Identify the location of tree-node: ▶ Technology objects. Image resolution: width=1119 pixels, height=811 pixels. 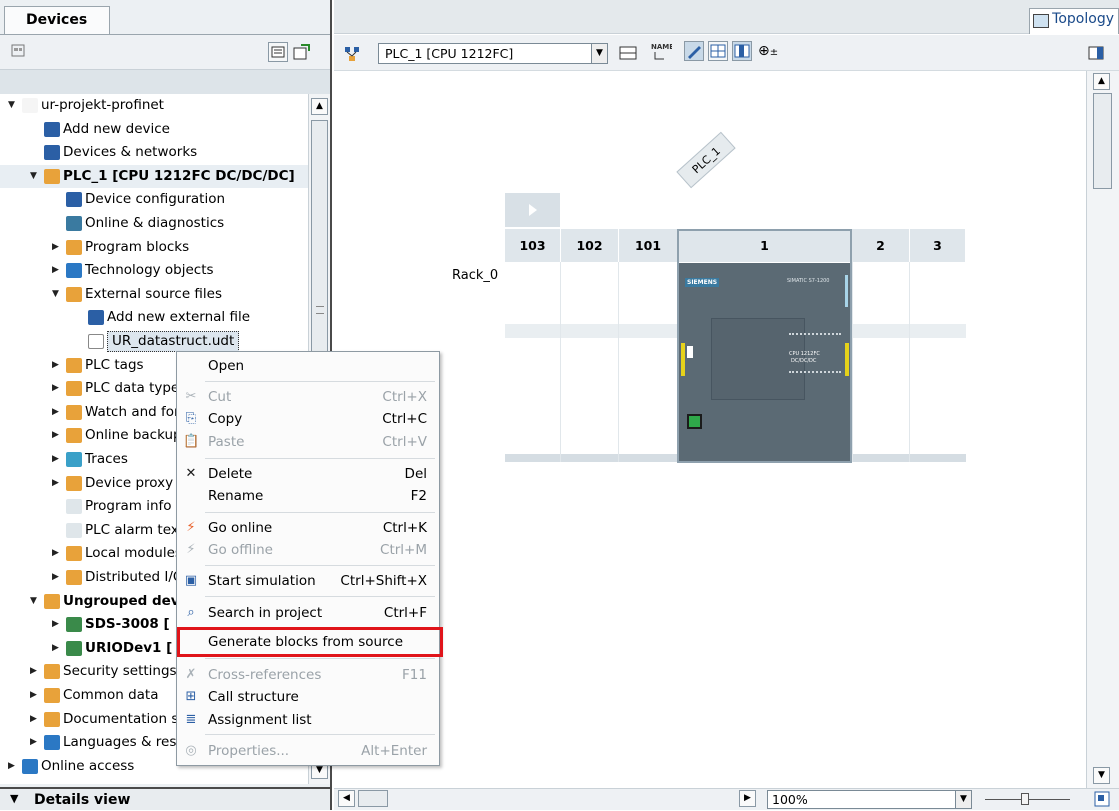
(154, 270).